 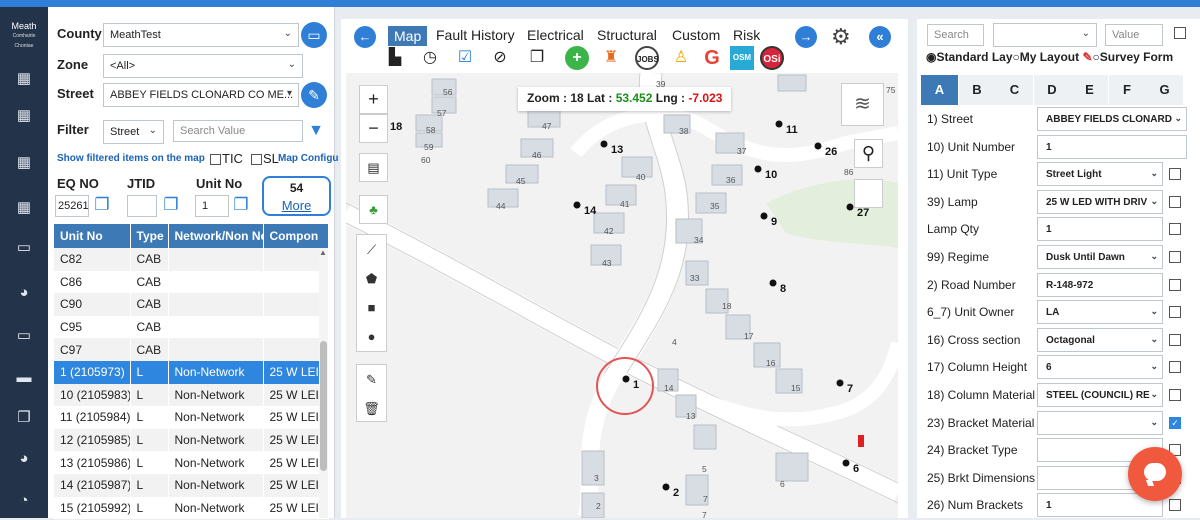 What do you see at coordinates (131, 158) in the screenshot?
I see `show-filtered-link: Show filtered items on the map` at bounding box center [131, 158].